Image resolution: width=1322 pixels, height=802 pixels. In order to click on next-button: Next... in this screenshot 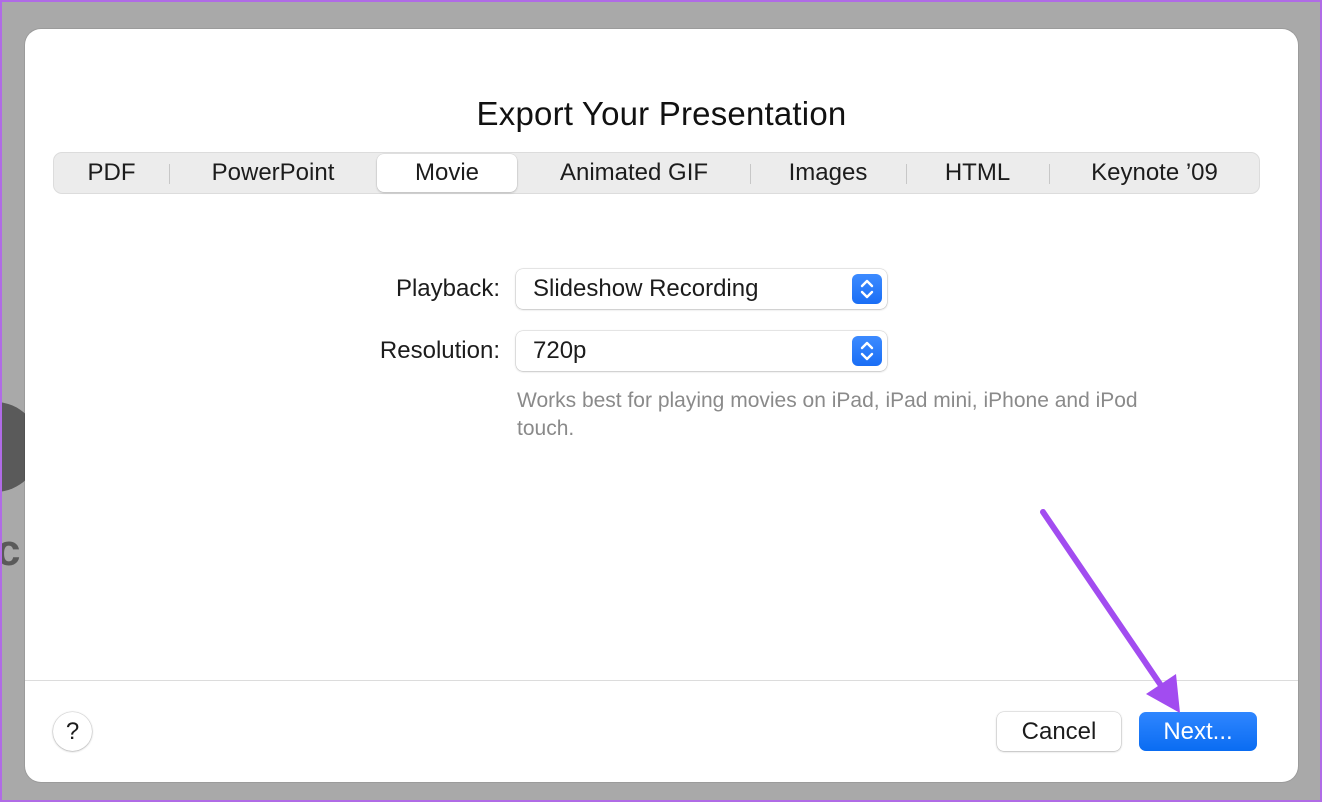, I will do `click(1198, 731)`.